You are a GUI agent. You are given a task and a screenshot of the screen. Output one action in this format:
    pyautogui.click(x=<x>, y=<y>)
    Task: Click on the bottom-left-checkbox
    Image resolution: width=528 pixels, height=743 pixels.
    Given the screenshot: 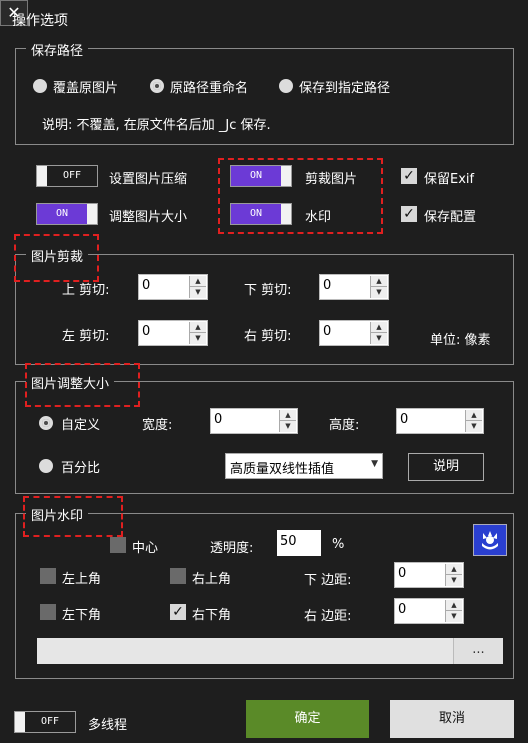 What is the action you would take?
    pyautogui.click(x=48, y=612)
    